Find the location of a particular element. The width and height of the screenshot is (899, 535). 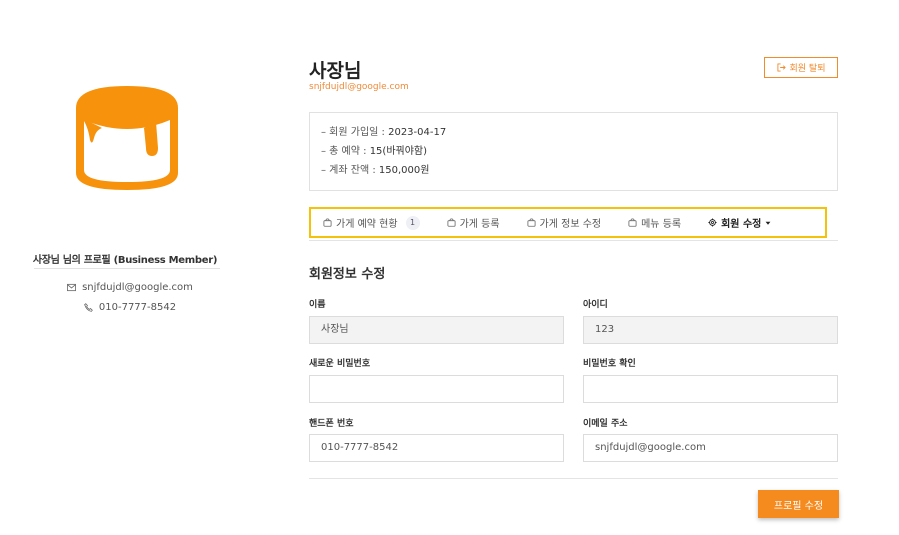

joined-label: – 회원 가입일 : is located at coordinates (355, 132).